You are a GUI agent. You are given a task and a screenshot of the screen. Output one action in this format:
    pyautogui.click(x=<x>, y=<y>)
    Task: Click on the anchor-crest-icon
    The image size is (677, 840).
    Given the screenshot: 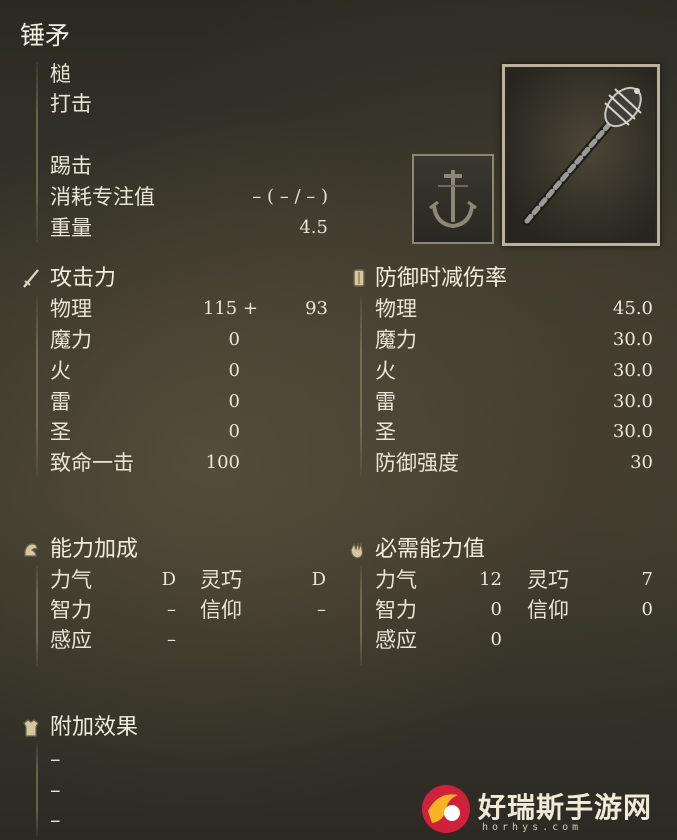 What is the action you would take?
    pyautogui.click(x=453, y=199)
    